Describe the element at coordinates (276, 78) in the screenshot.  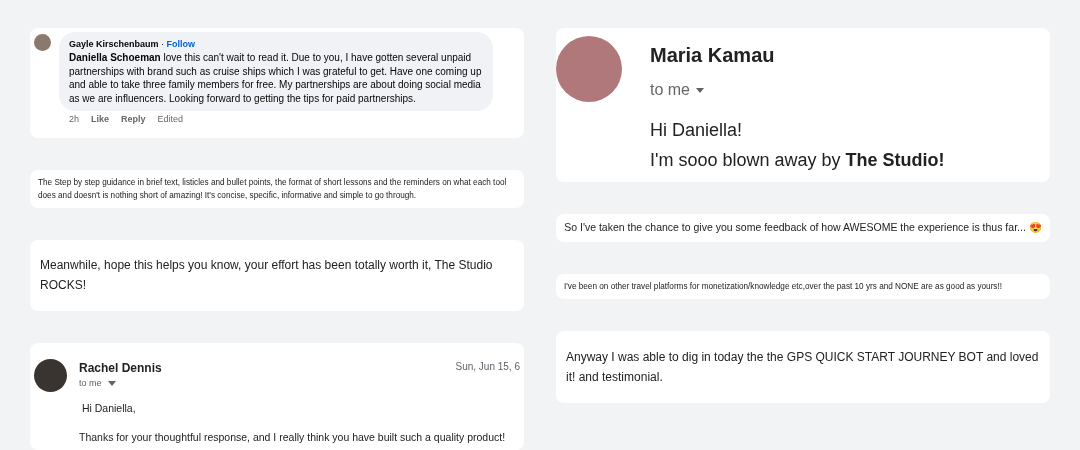
I see `comment-text: Daniella Schoeman love this can't wait to read it. Due to you, I have gotten several unpaid partnerships with brand such as cruise ships which I was grateful to get. Have one coming up and able to take three family members for free. My partnerships are about doing social media as we are influencers. Looking forward to getting the tips for paid partnerships.` at that location.